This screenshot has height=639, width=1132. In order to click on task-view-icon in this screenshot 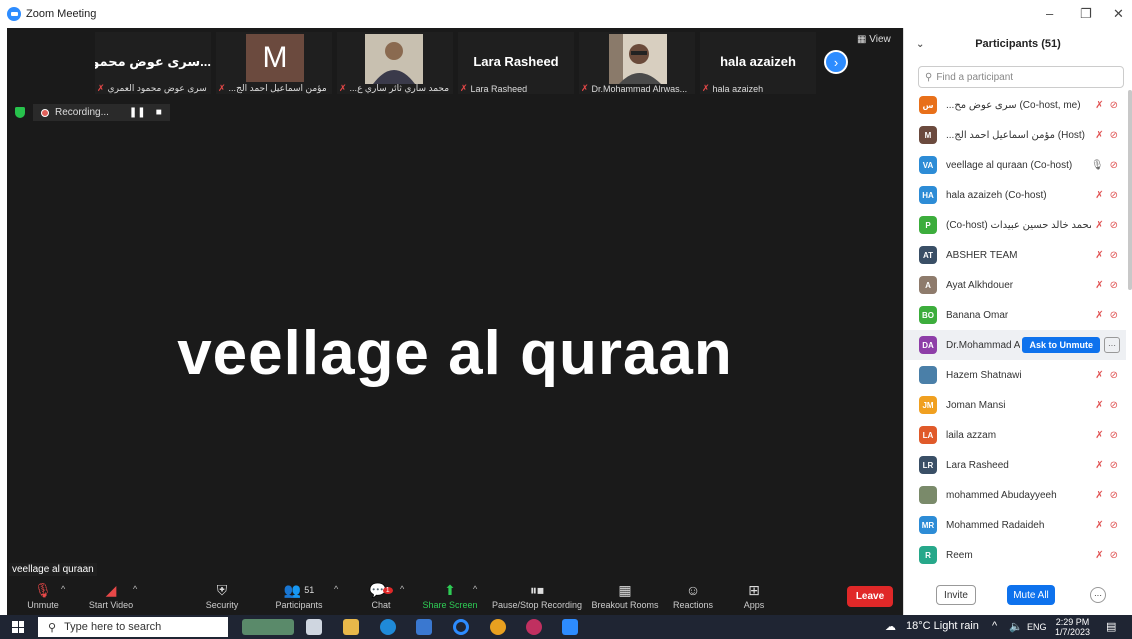, I will do `click(314, 627)`.